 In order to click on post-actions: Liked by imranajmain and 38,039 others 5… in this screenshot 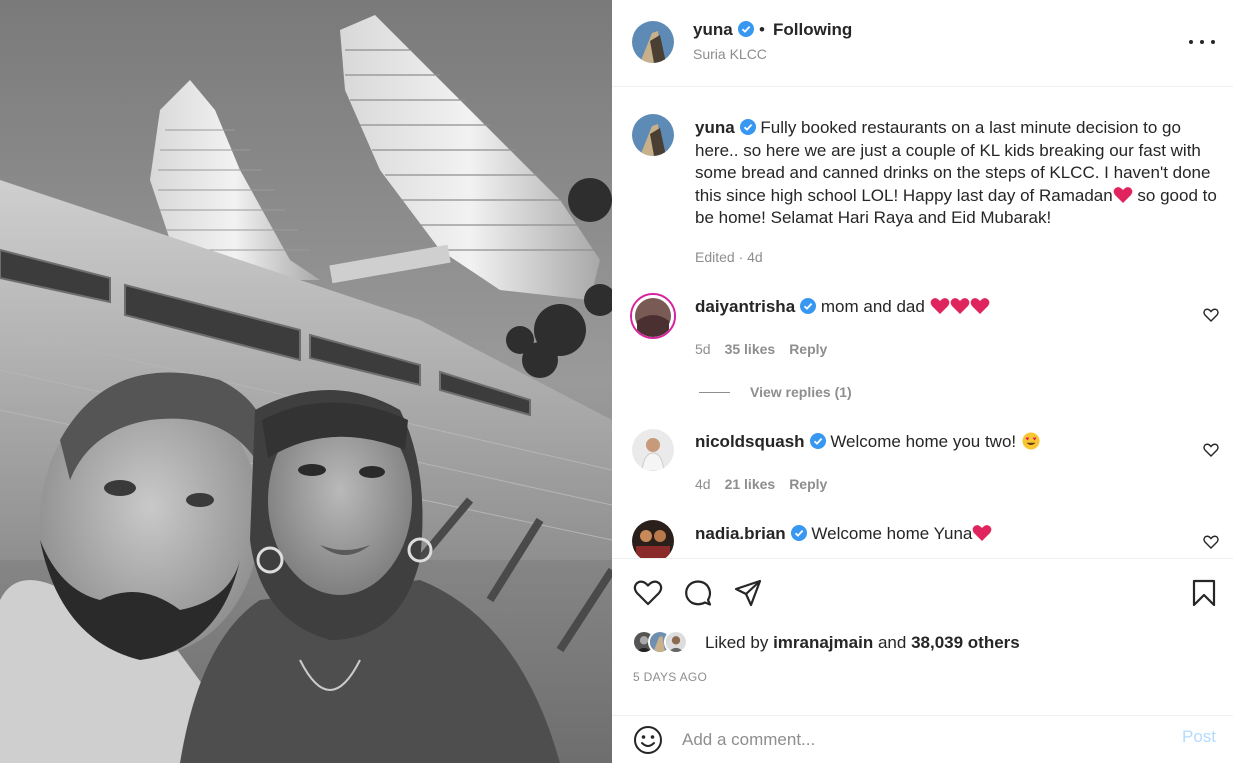, I will do `click(922, 636)`.